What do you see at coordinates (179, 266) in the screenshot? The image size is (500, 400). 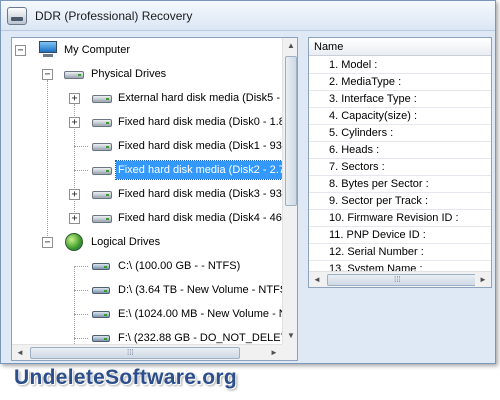 I see `tree-label-volume: C:\ (100.00 GB - - NTFS)` at bounding box center [179, 266].